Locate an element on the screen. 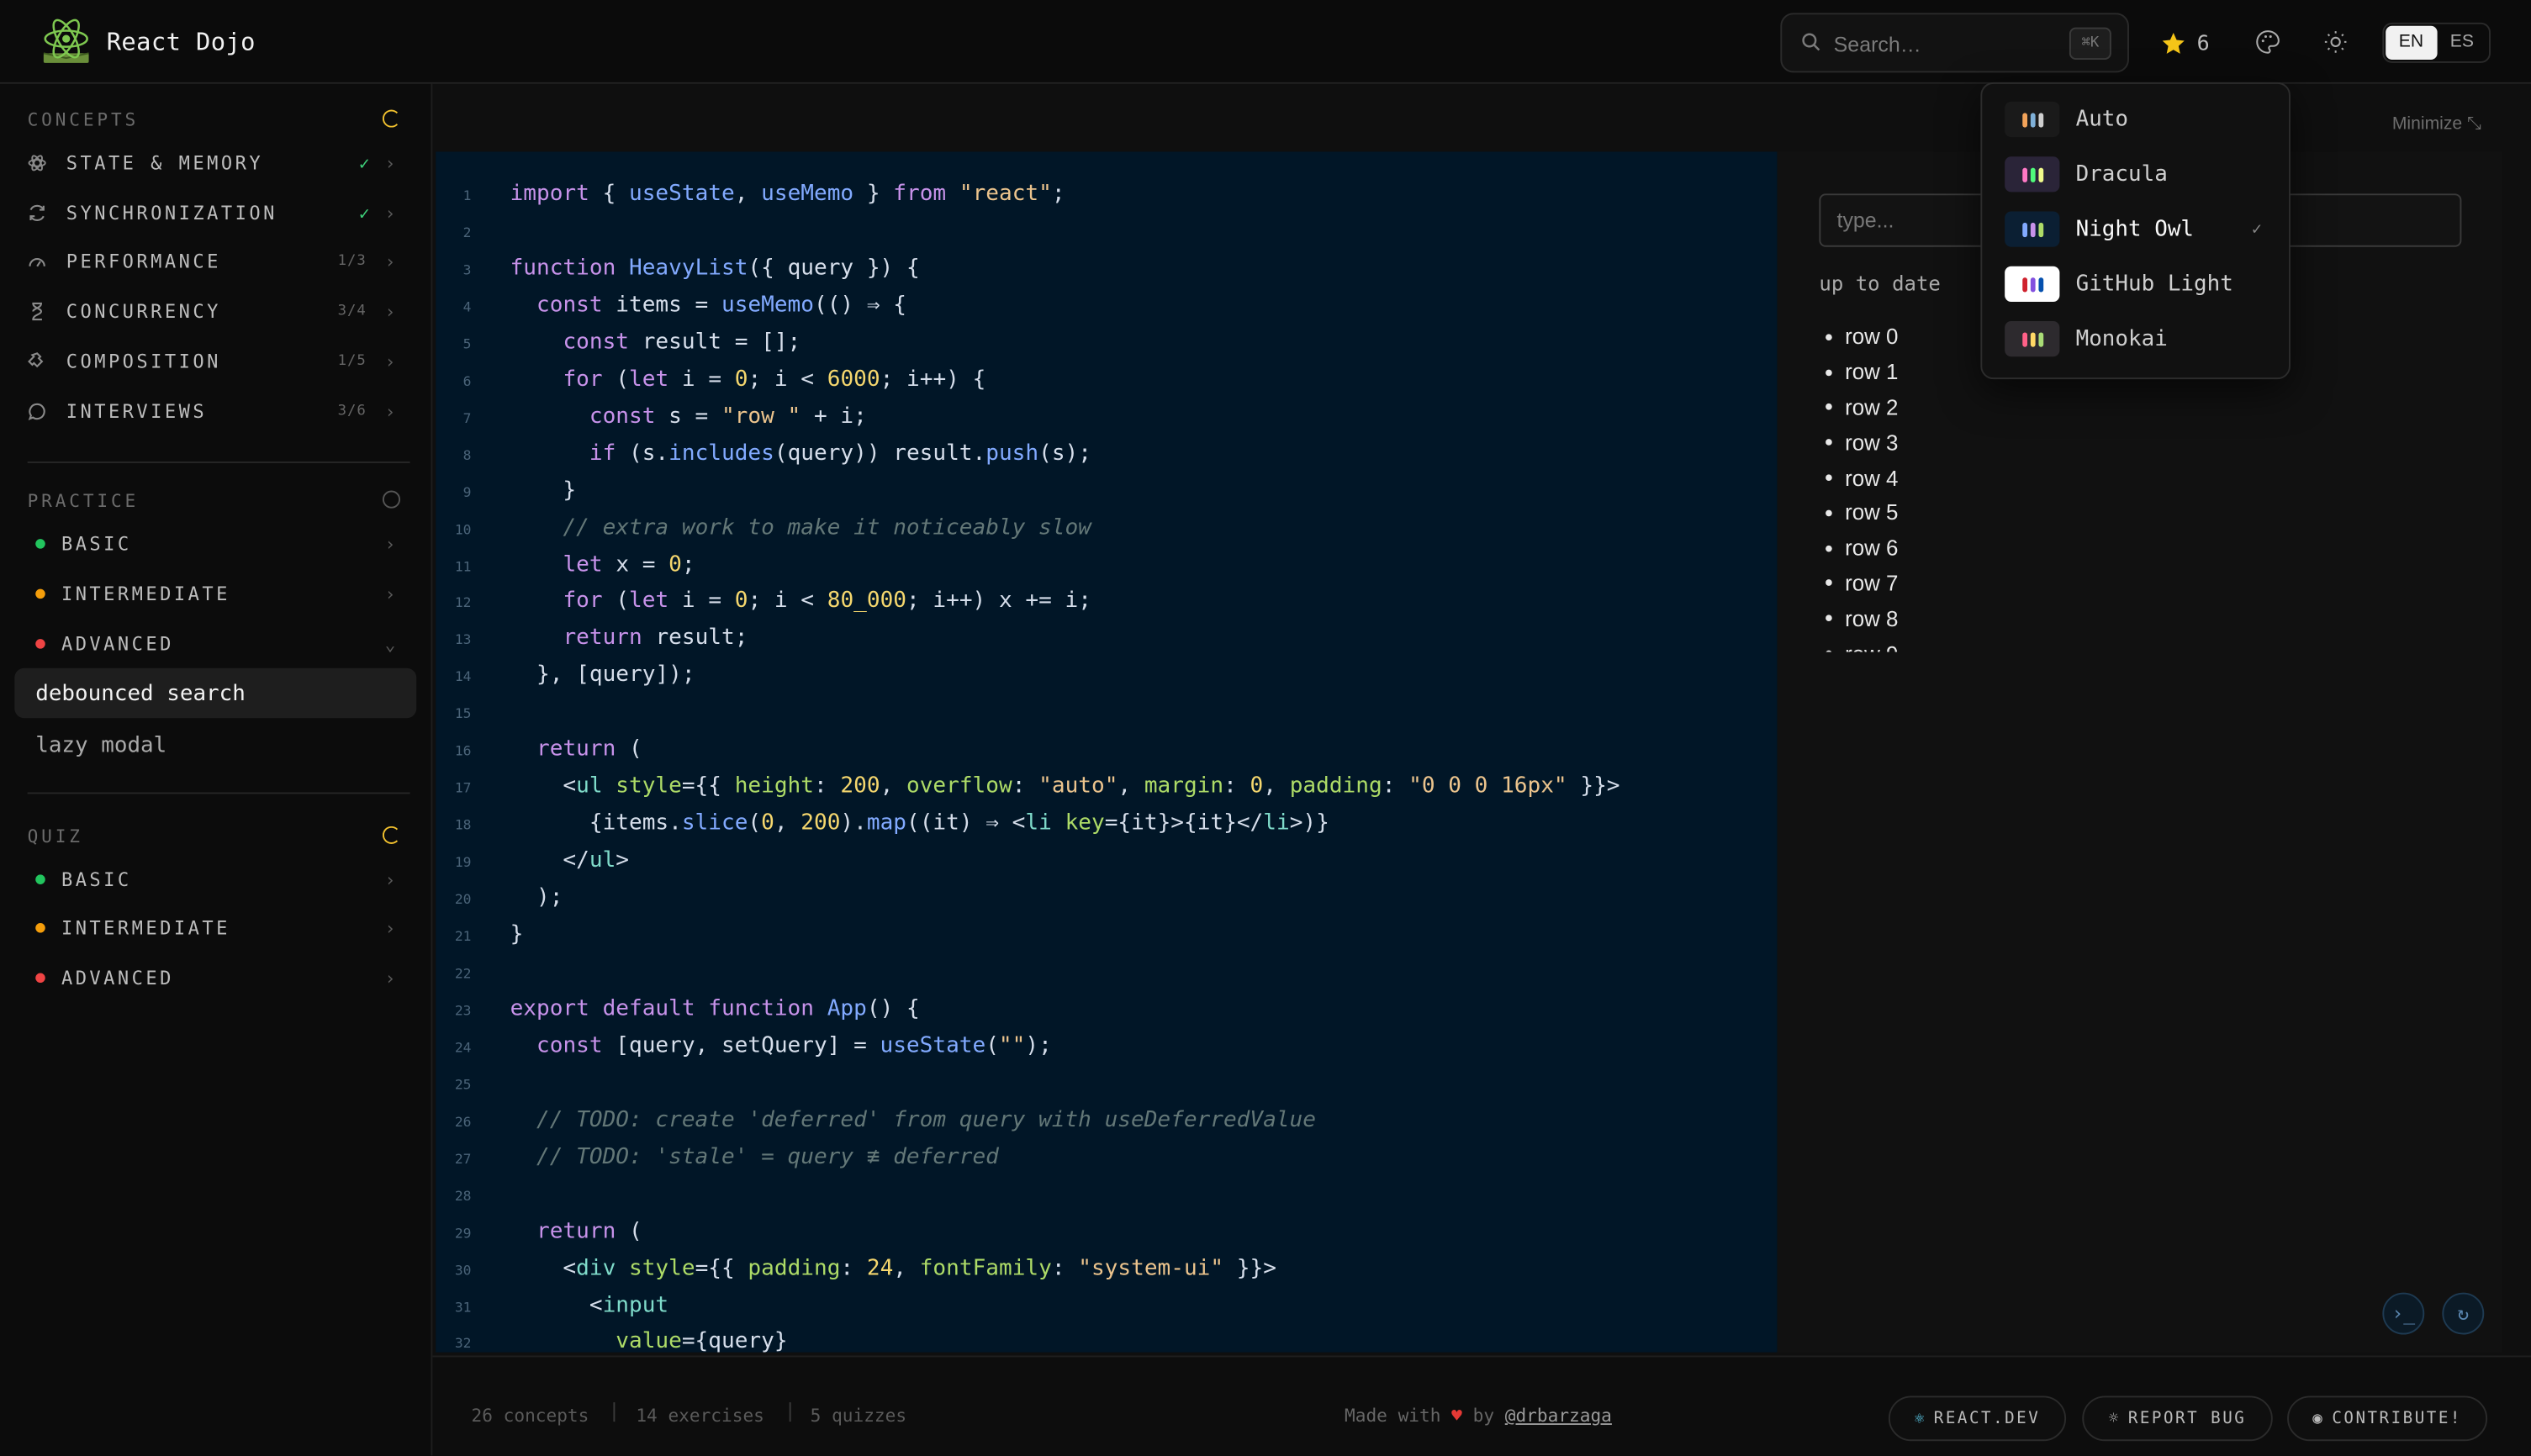  minimize-button: Minimize ⤡ is located at coordinates (2436, 124).